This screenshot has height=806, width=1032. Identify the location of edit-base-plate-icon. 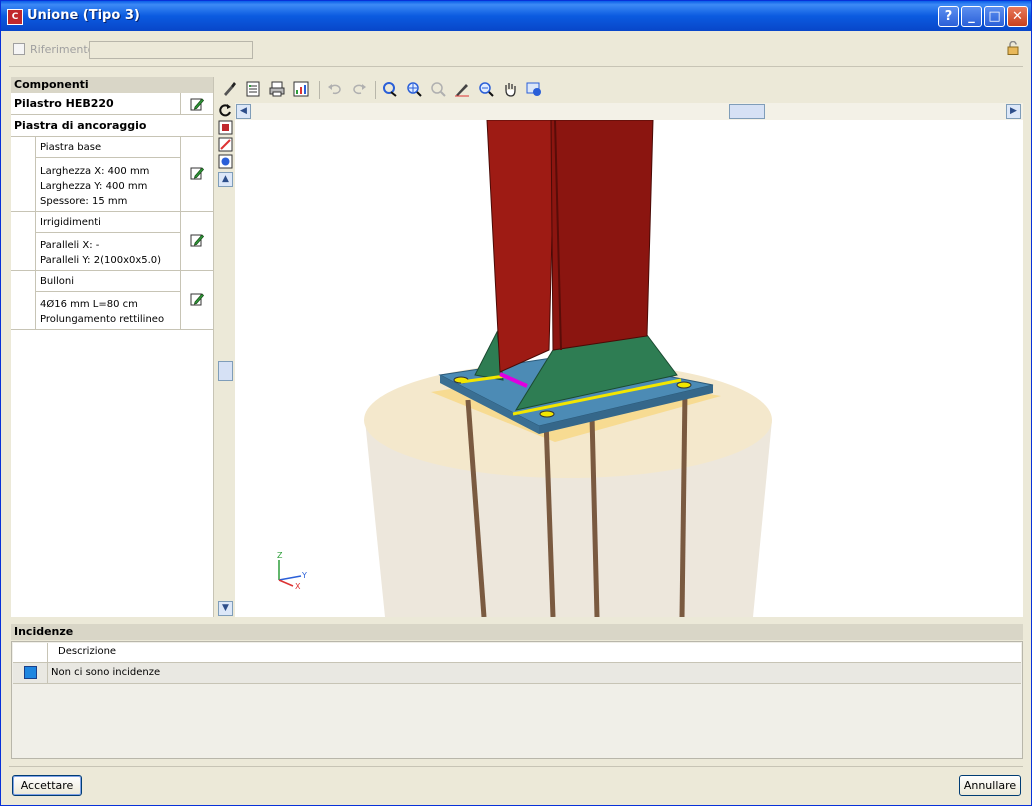
(197, 173).